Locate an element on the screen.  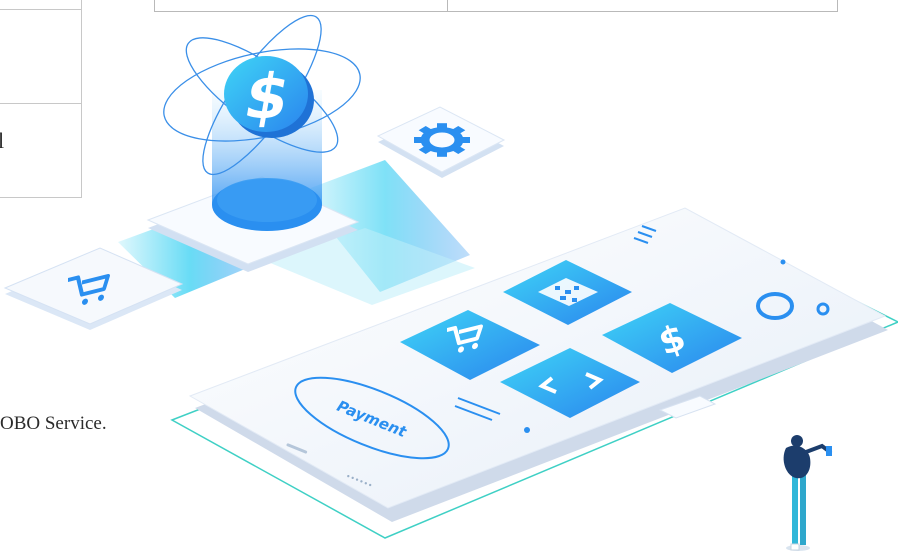
gear-tile is located at coordinates (441, 142).